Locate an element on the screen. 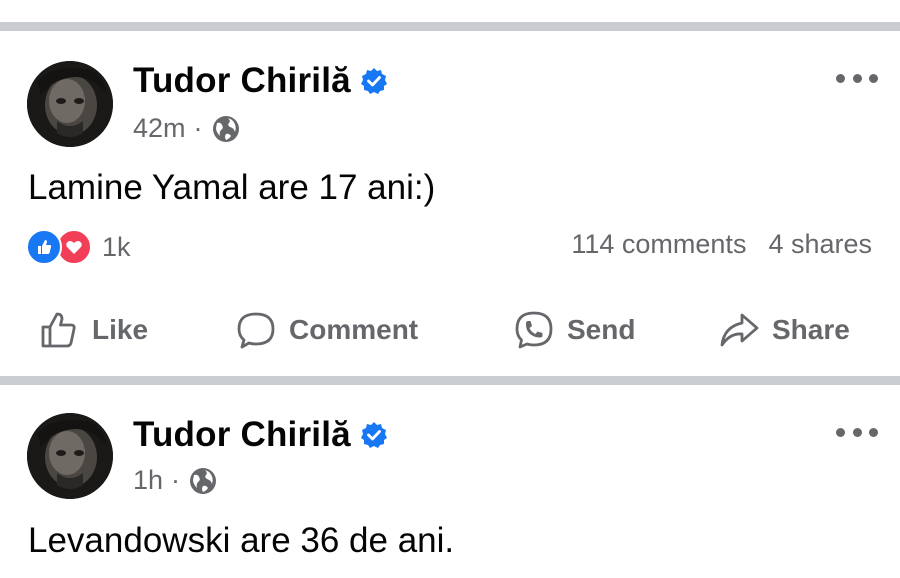  post-timestamp: 1h is located at coordinates (148, 480).